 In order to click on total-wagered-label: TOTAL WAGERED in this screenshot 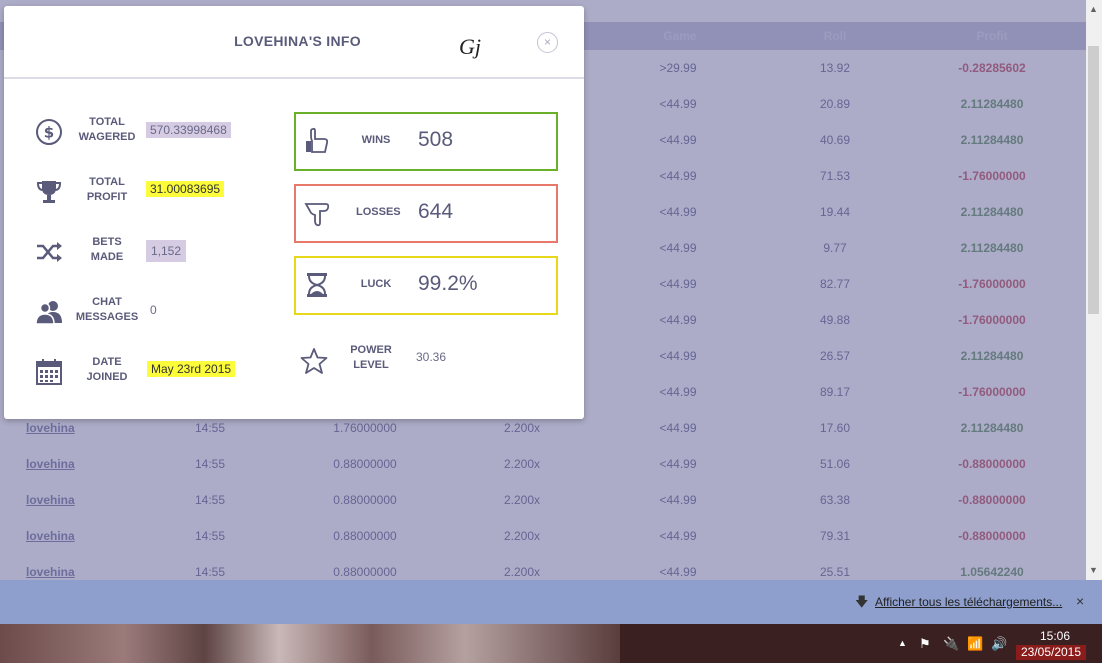, I will do `click(107, 130)`.